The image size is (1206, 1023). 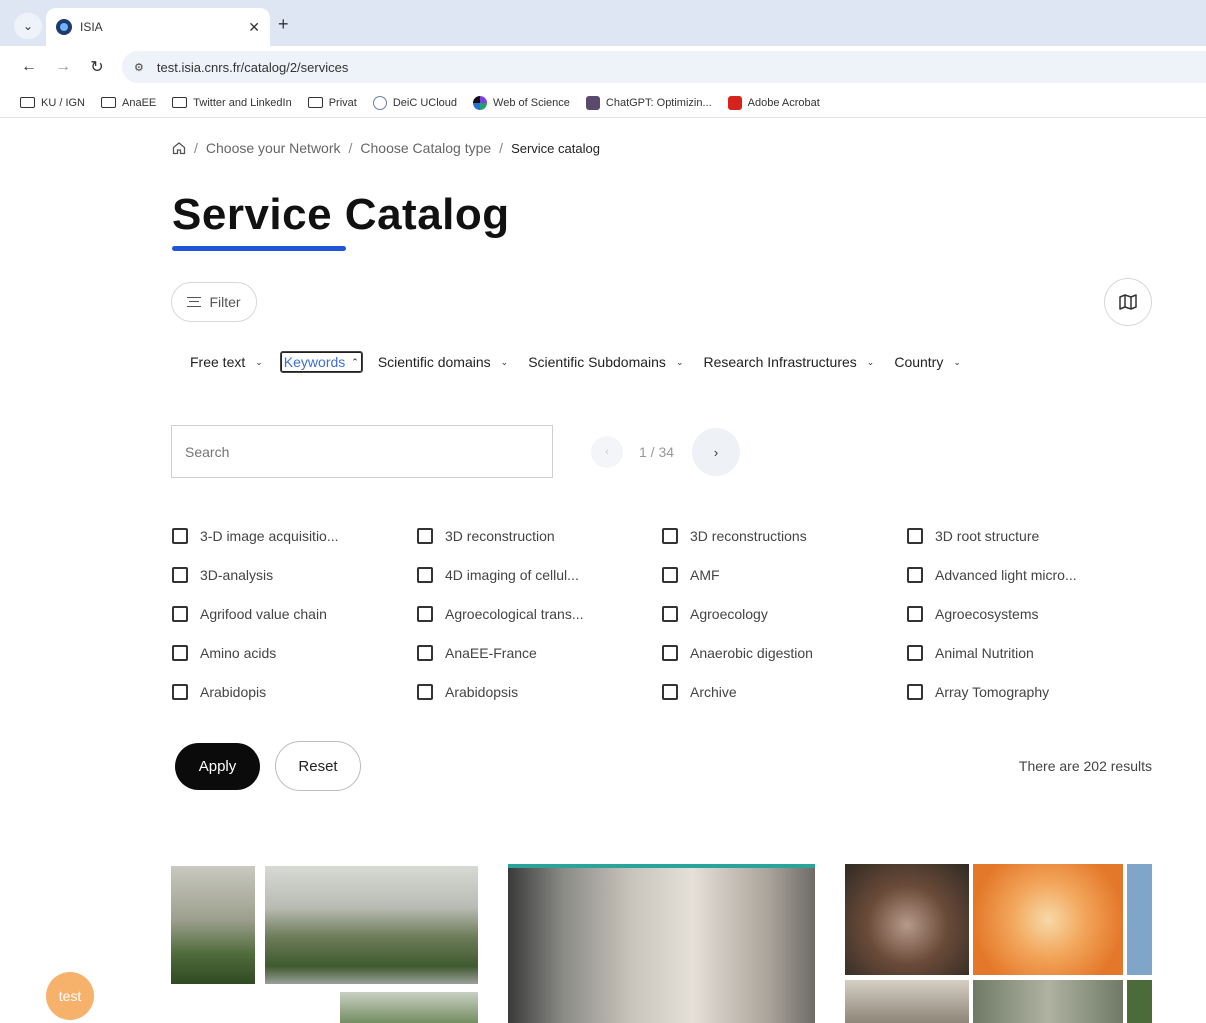 What do you see at coordinates (139, 67) in the screenshot?
I see `site-settings-icon: ⚙` at bounding box center [139, 67].